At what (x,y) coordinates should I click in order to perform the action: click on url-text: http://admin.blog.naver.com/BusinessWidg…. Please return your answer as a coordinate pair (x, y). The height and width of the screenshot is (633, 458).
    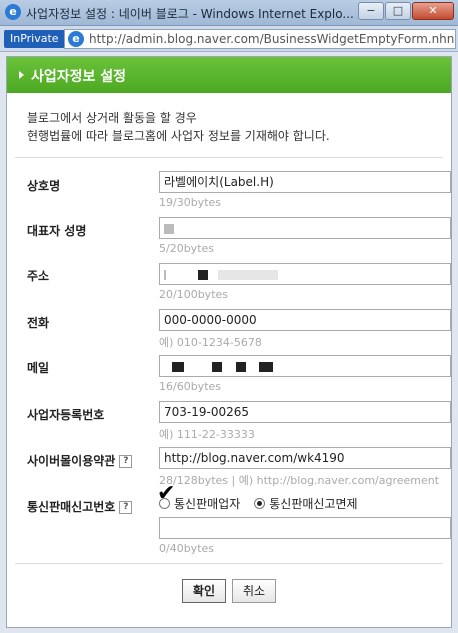
    Looking at the image, I should click on (272, 39).